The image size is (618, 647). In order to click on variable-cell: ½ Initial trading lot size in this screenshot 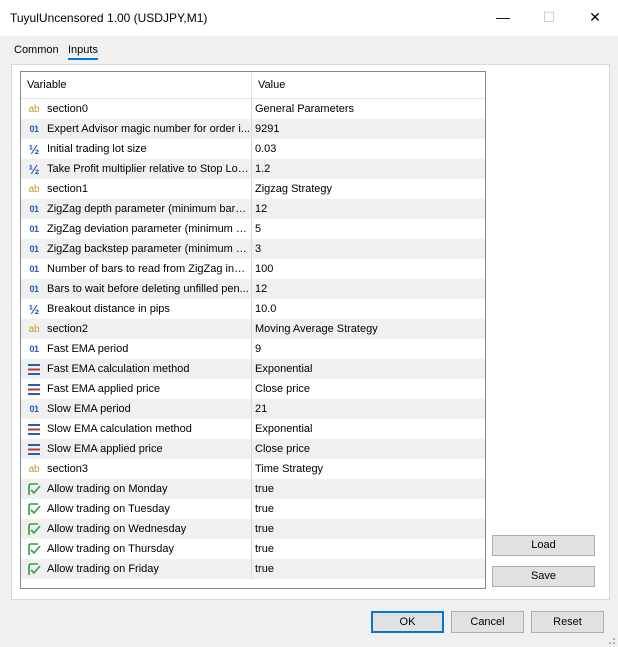, I will do `click(136, 149)`.